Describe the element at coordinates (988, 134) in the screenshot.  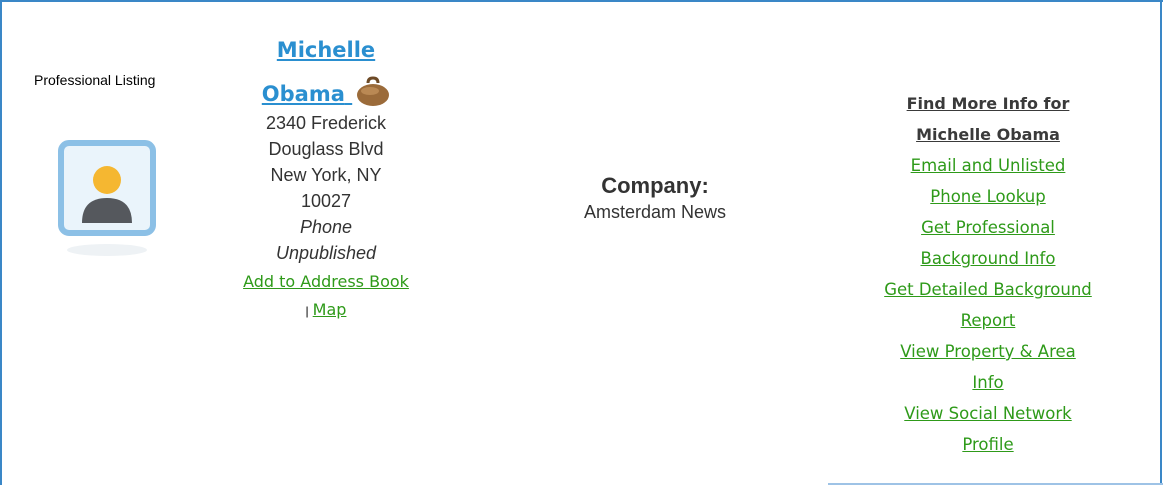
I see `find-more-heading-line-2: Michelle Obama` at that location.